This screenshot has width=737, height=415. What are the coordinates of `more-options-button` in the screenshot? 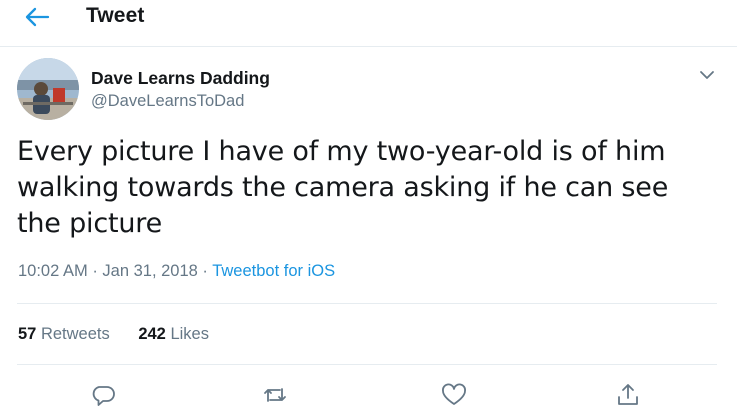 It's located at (707, 75).